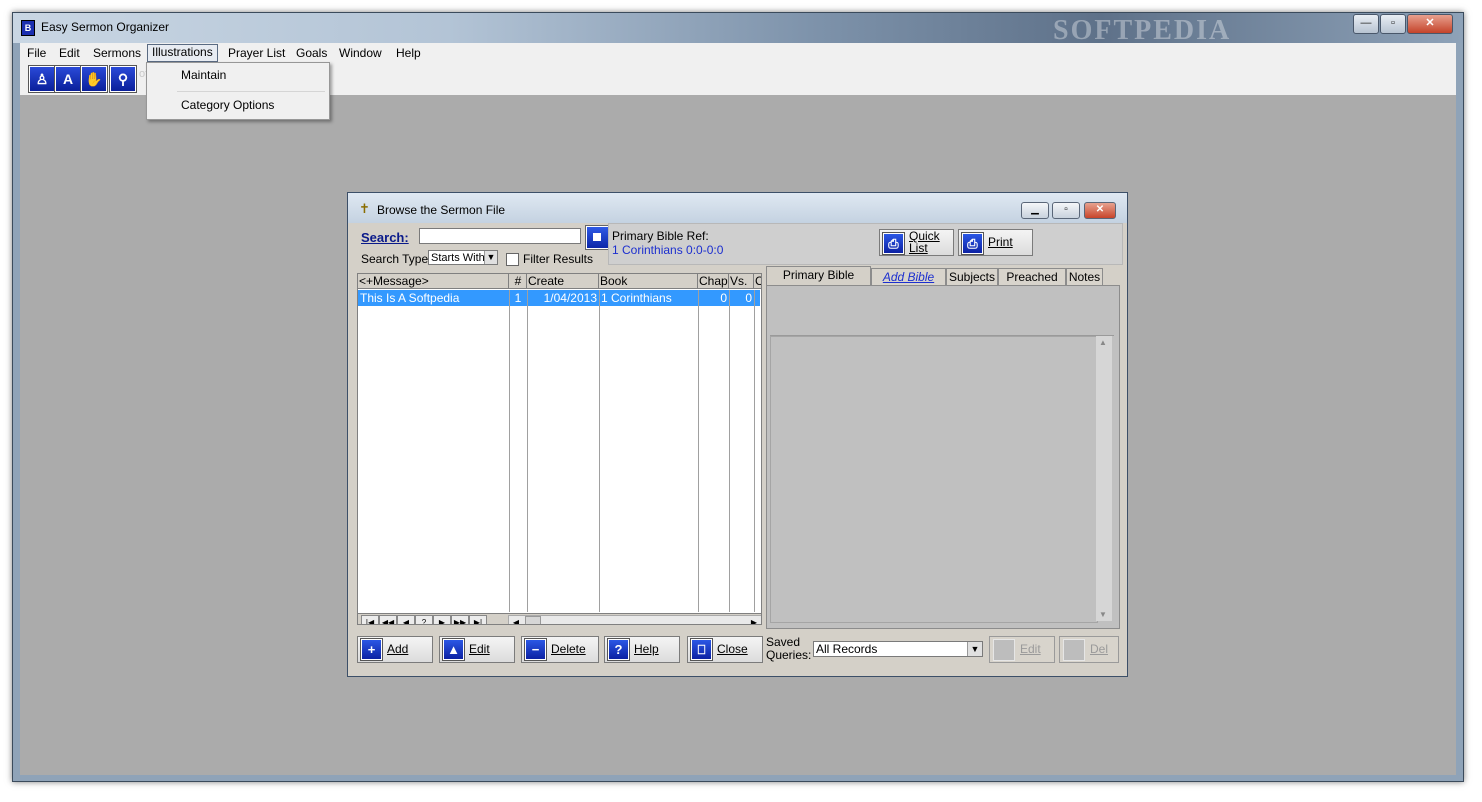 The image size is (1482, 802). I want to click on menu-goals: Goals, so click(311, 54).